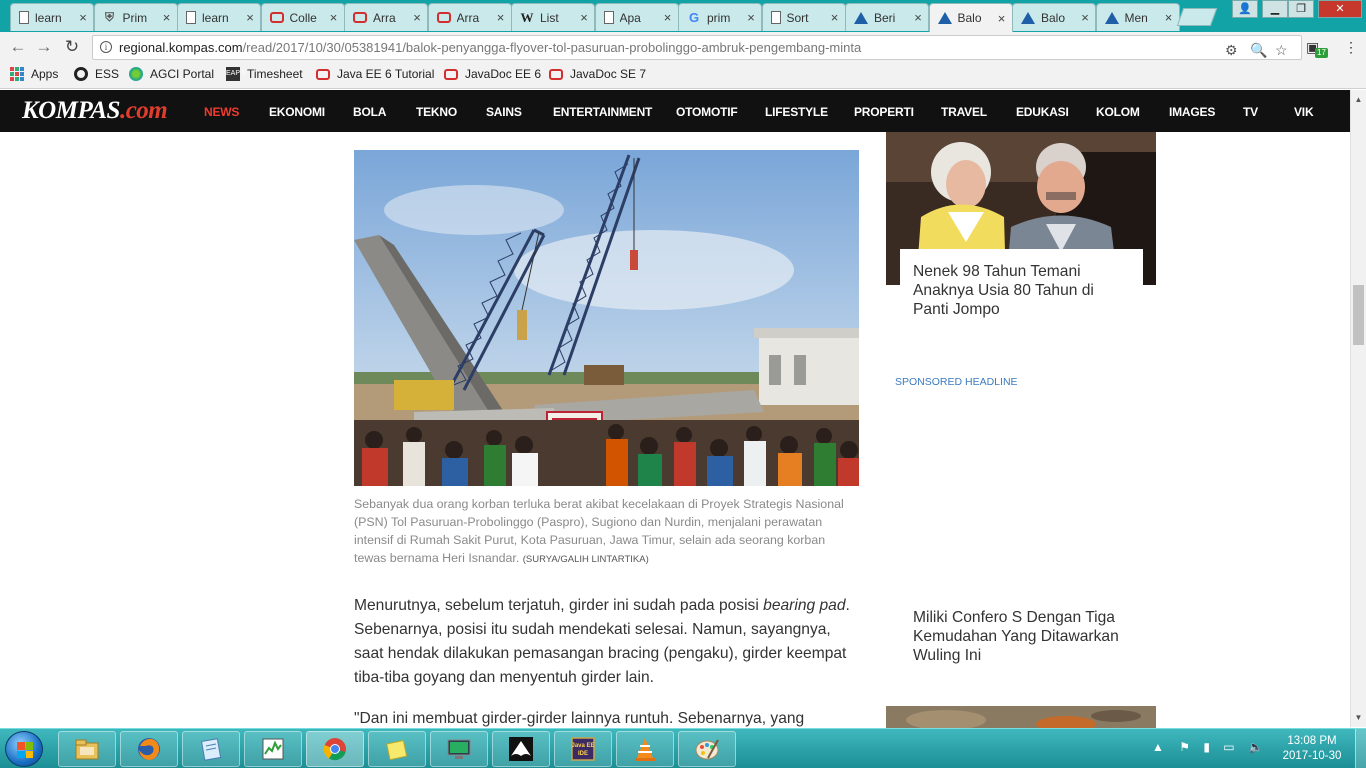 The image size is (1366, 769). What do you see at coordinates (397, 749) in the screenshot?
I see `taskbar-sticky-notes` at bounding box center [397, 749].